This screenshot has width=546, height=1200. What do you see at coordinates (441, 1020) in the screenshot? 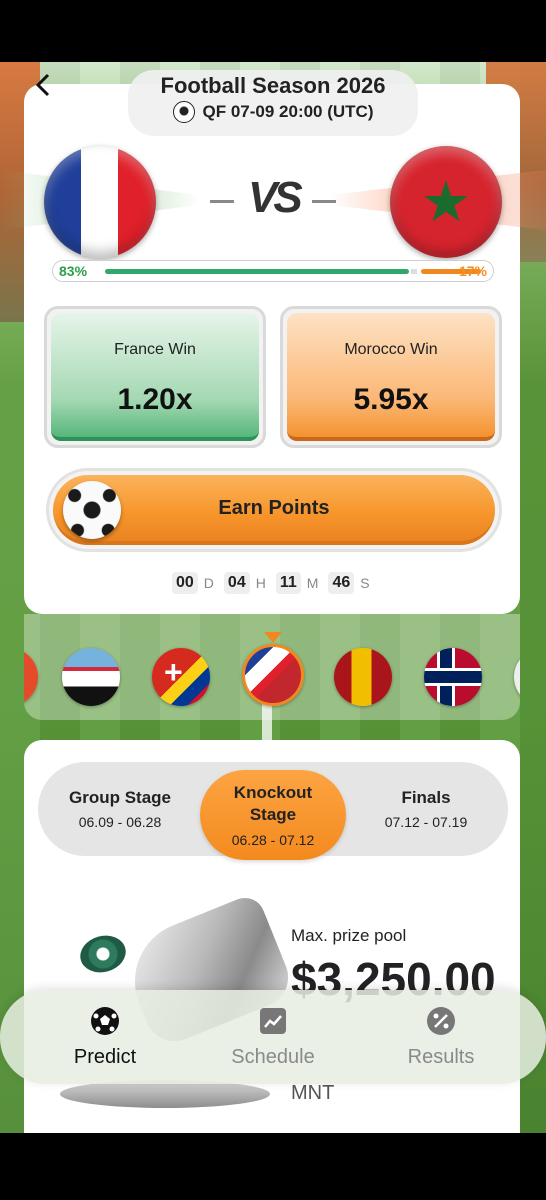
I see `percent-icon` at bounding box center [441, 1020].